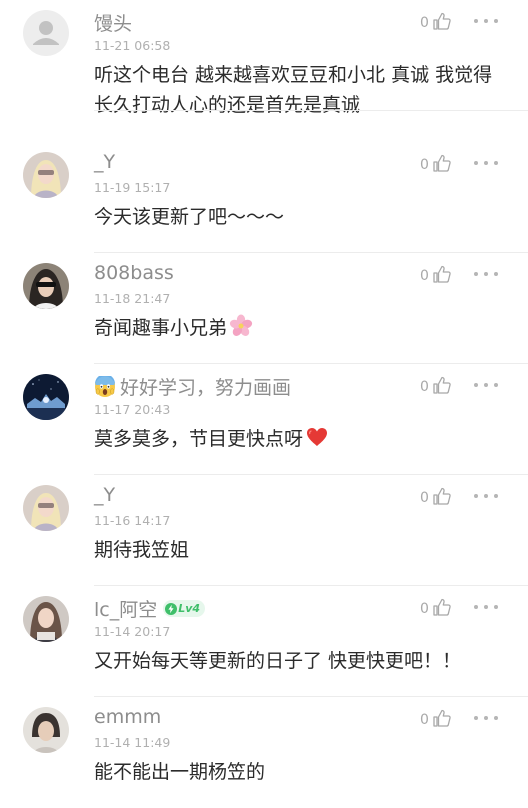  I want to click on username: 好好学习，努力画画, so click(192, 386).